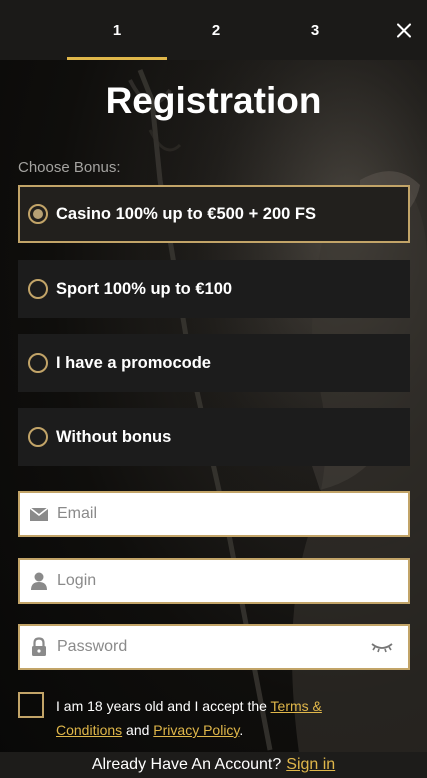 The height and width of the screenshot is (778, 427). What do you see at coordinates (241, 730) in the screenshot?
I see `accept-text-after: .` at bounding box center [241, 730].